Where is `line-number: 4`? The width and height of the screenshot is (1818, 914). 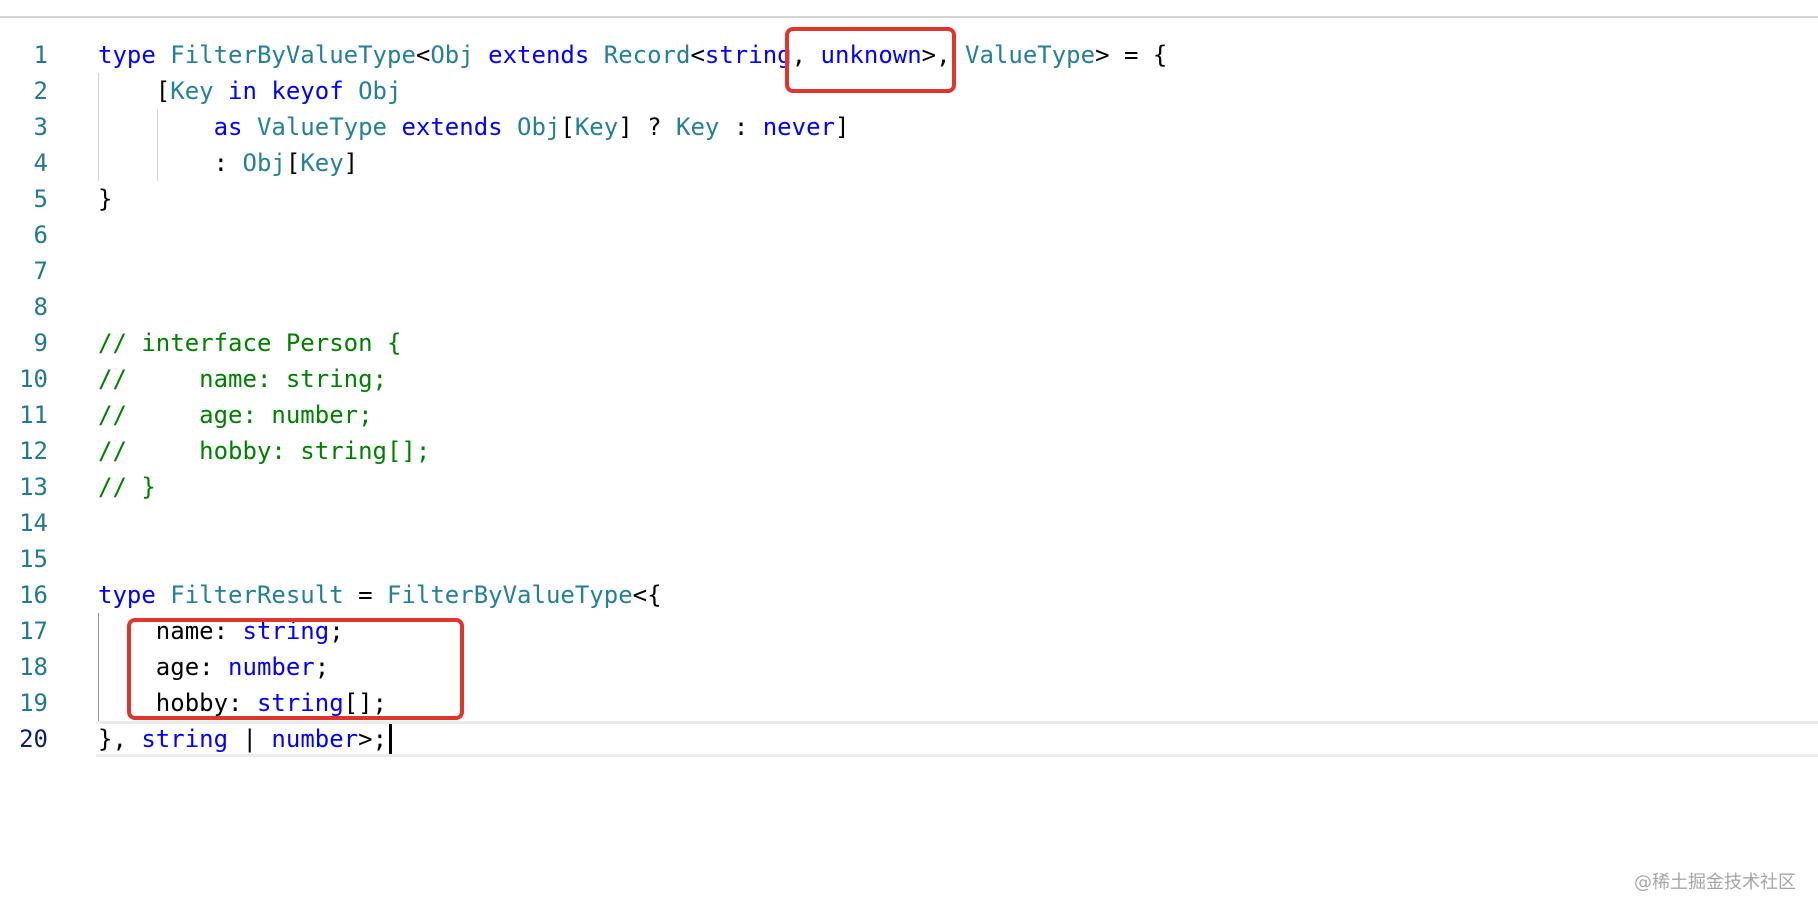
line-number: 4 is located at coordinates (40, 163).